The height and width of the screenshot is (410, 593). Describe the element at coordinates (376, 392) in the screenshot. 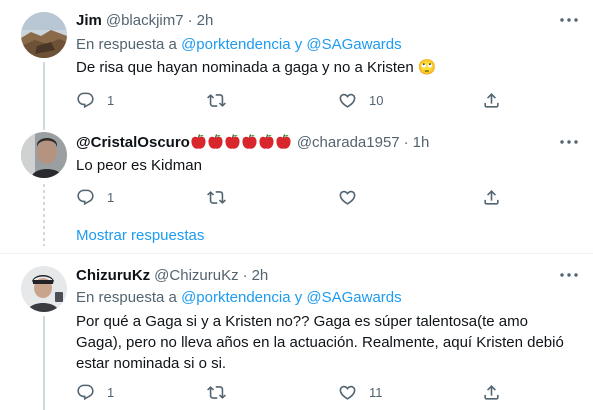

I see `like-count: 11` at that location.